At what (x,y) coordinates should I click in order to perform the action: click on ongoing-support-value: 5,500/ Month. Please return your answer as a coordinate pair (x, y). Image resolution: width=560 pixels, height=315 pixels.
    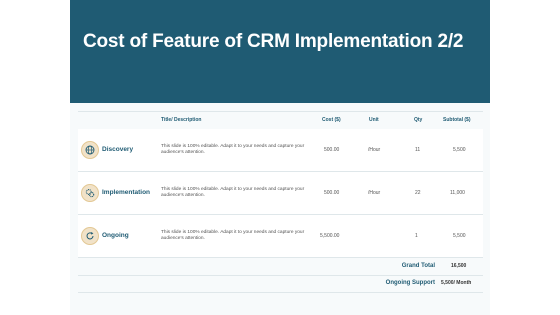
    Looking at the image, I should click on (456, 283).